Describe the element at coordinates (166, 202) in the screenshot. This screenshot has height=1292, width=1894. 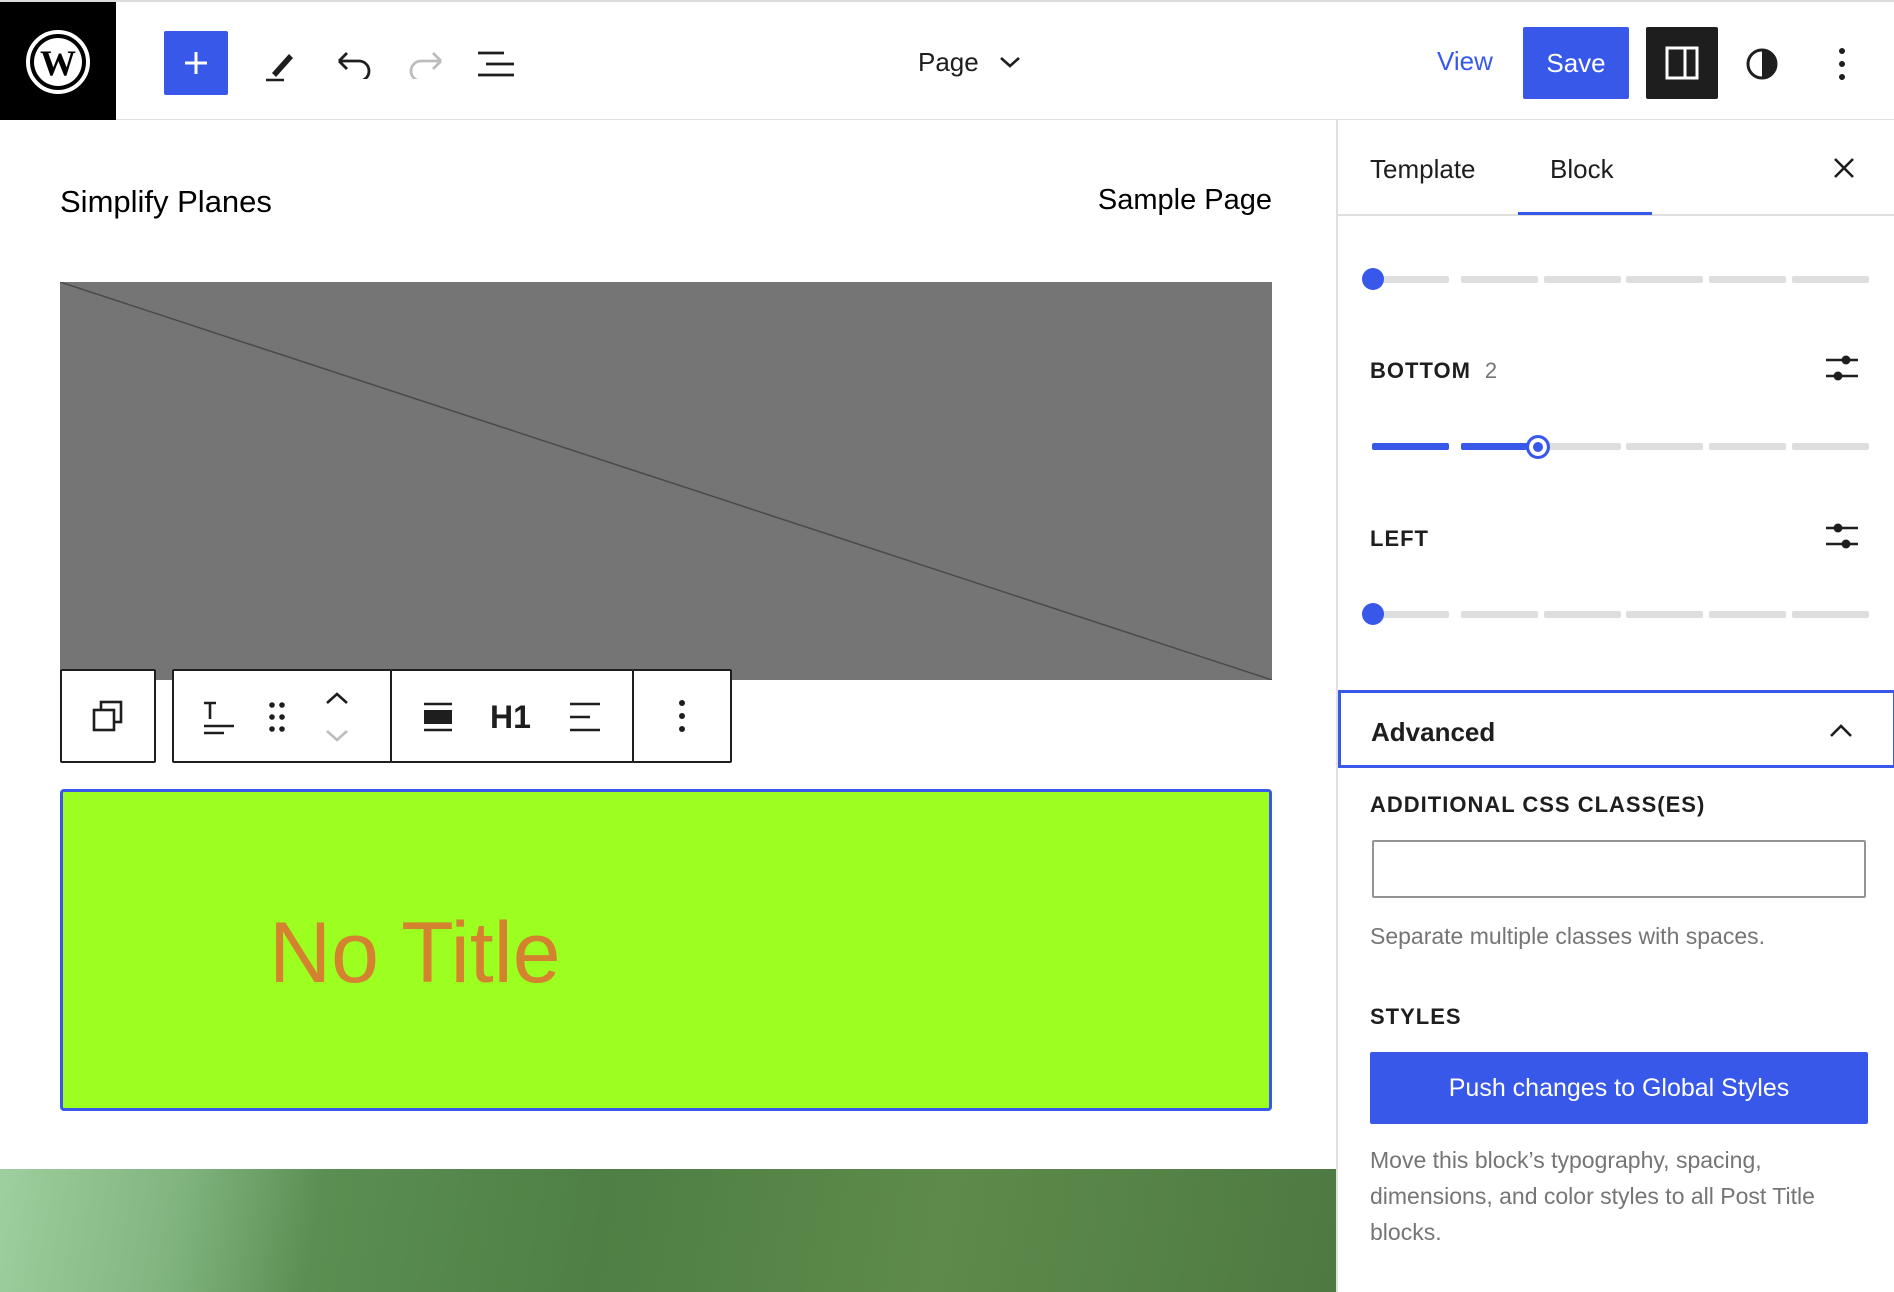
I see `site-title: Simplify Planes` at that location.